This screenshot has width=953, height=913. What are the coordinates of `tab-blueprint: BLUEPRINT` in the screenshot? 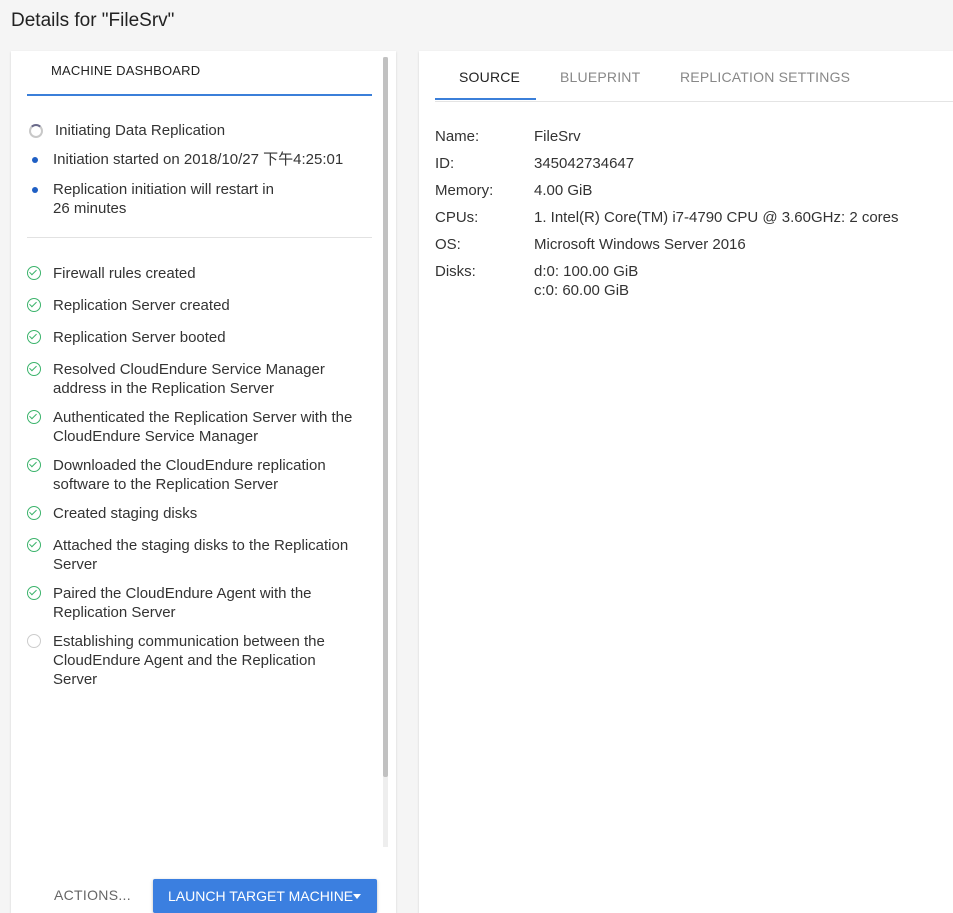 It's located at (600, 77).